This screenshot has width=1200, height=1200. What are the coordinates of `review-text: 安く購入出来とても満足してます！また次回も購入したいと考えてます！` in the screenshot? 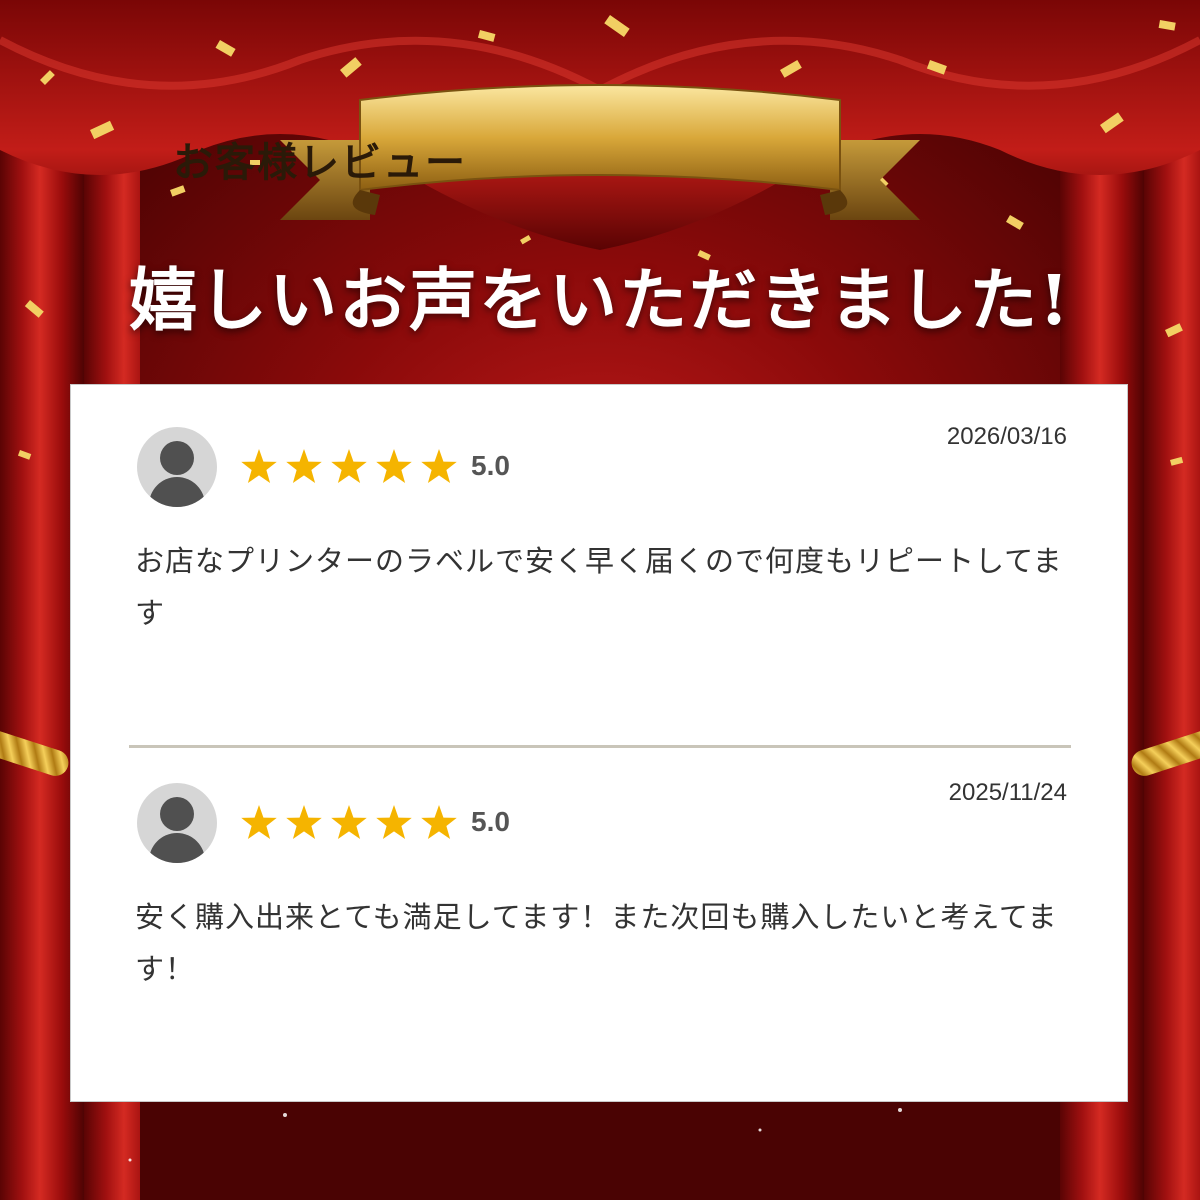 It's located at (596, 943).